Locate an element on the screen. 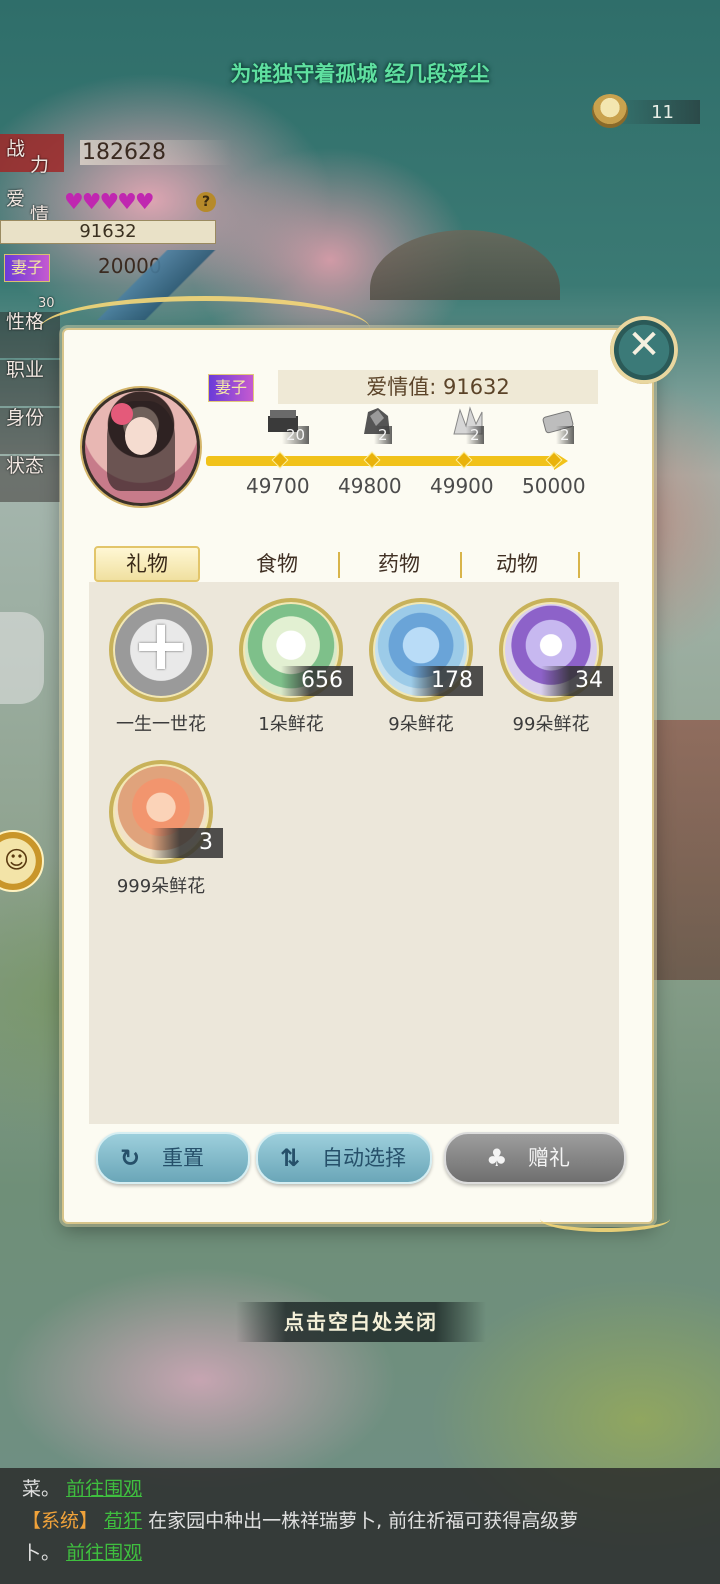 This screenshot has height=1584, width=720. milestone-value: 49700 is located at coordinates (278, 486).